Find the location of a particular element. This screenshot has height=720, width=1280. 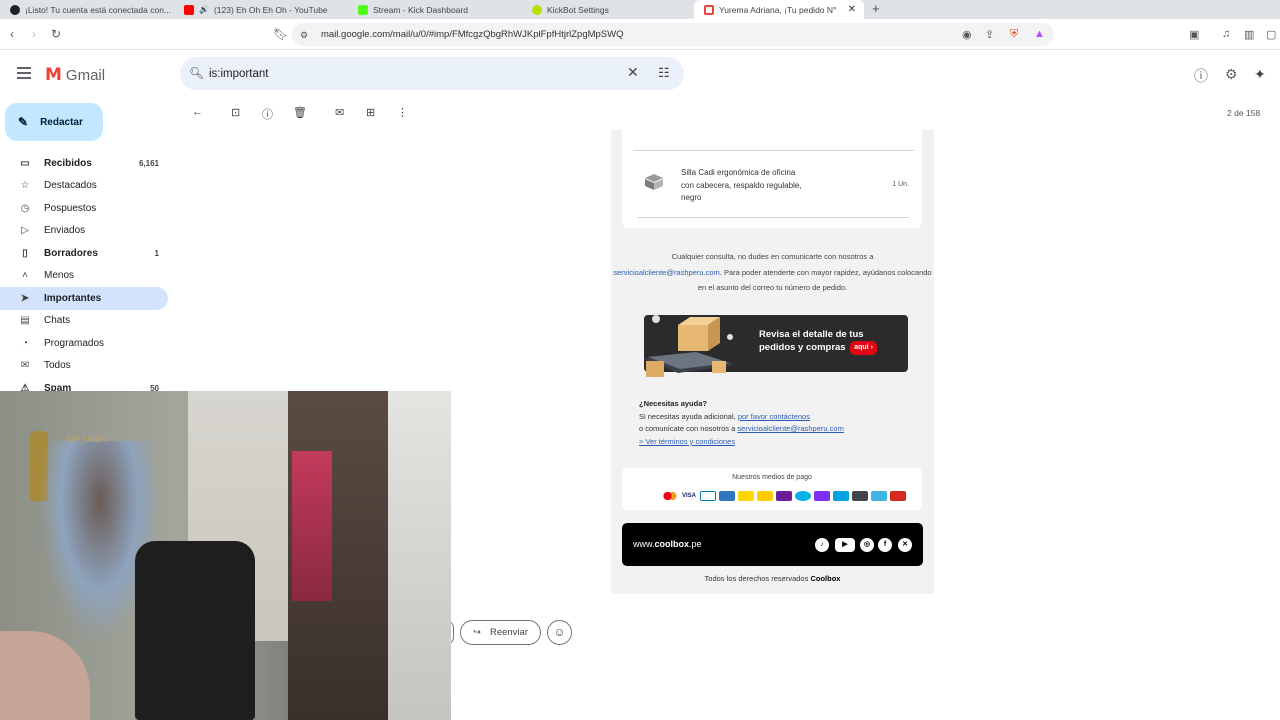

mail-icon: ✉ is located at coordinates (25, 366).